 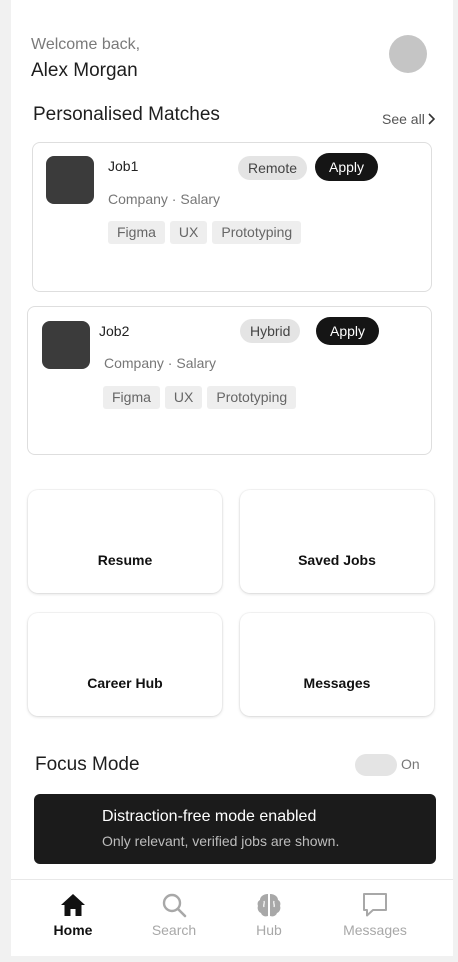 I want to click on nav-label: Messages, so click(x=375, y=930).